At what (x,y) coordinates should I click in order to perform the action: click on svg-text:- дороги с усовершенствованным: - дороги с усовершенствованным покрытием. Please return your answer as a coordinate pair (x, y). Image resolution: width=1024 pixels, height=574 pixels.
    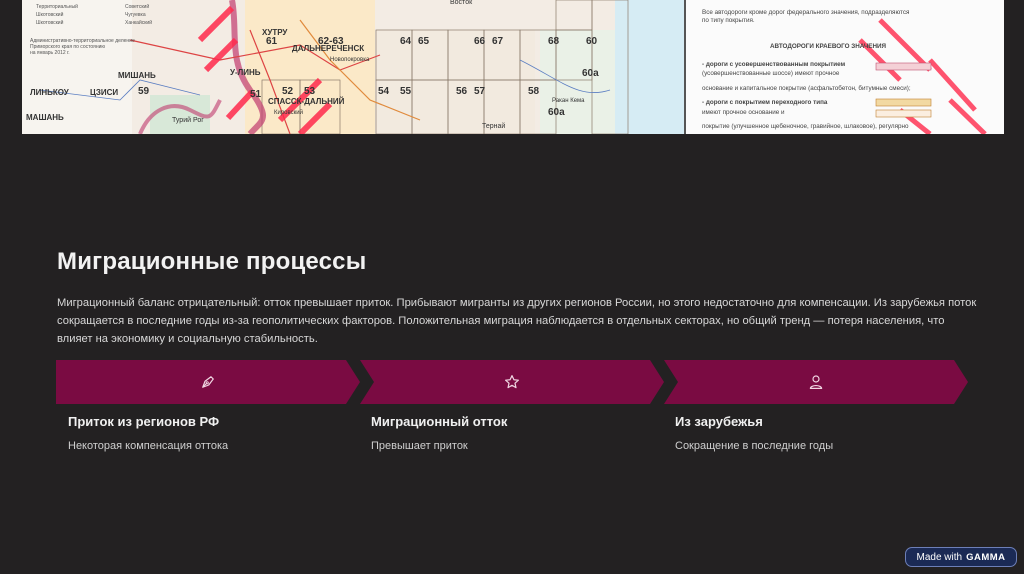
    Looking at the image, I should click on (774, 64).